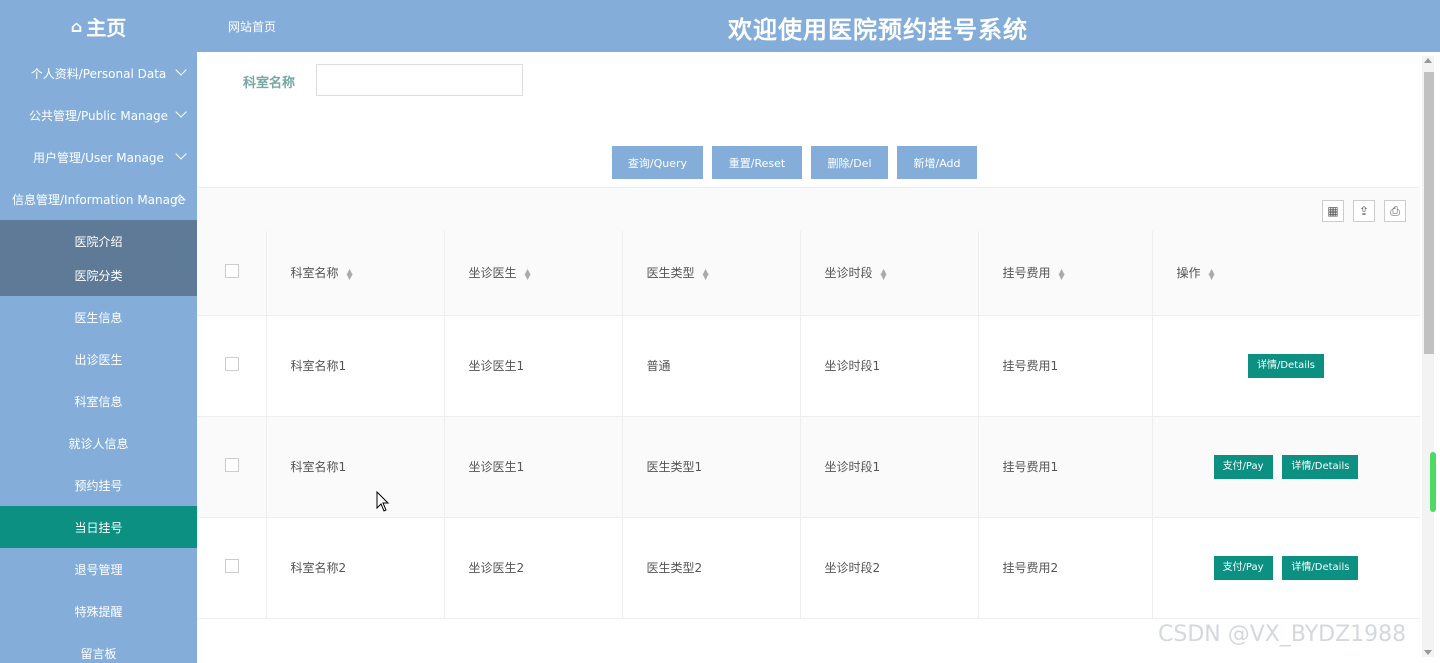 The width and height of the screenshot is (1440, 663). Describe the element at coordinates (1428, 356) in the screenshot. I see `vertical-scrollbar` at that location.